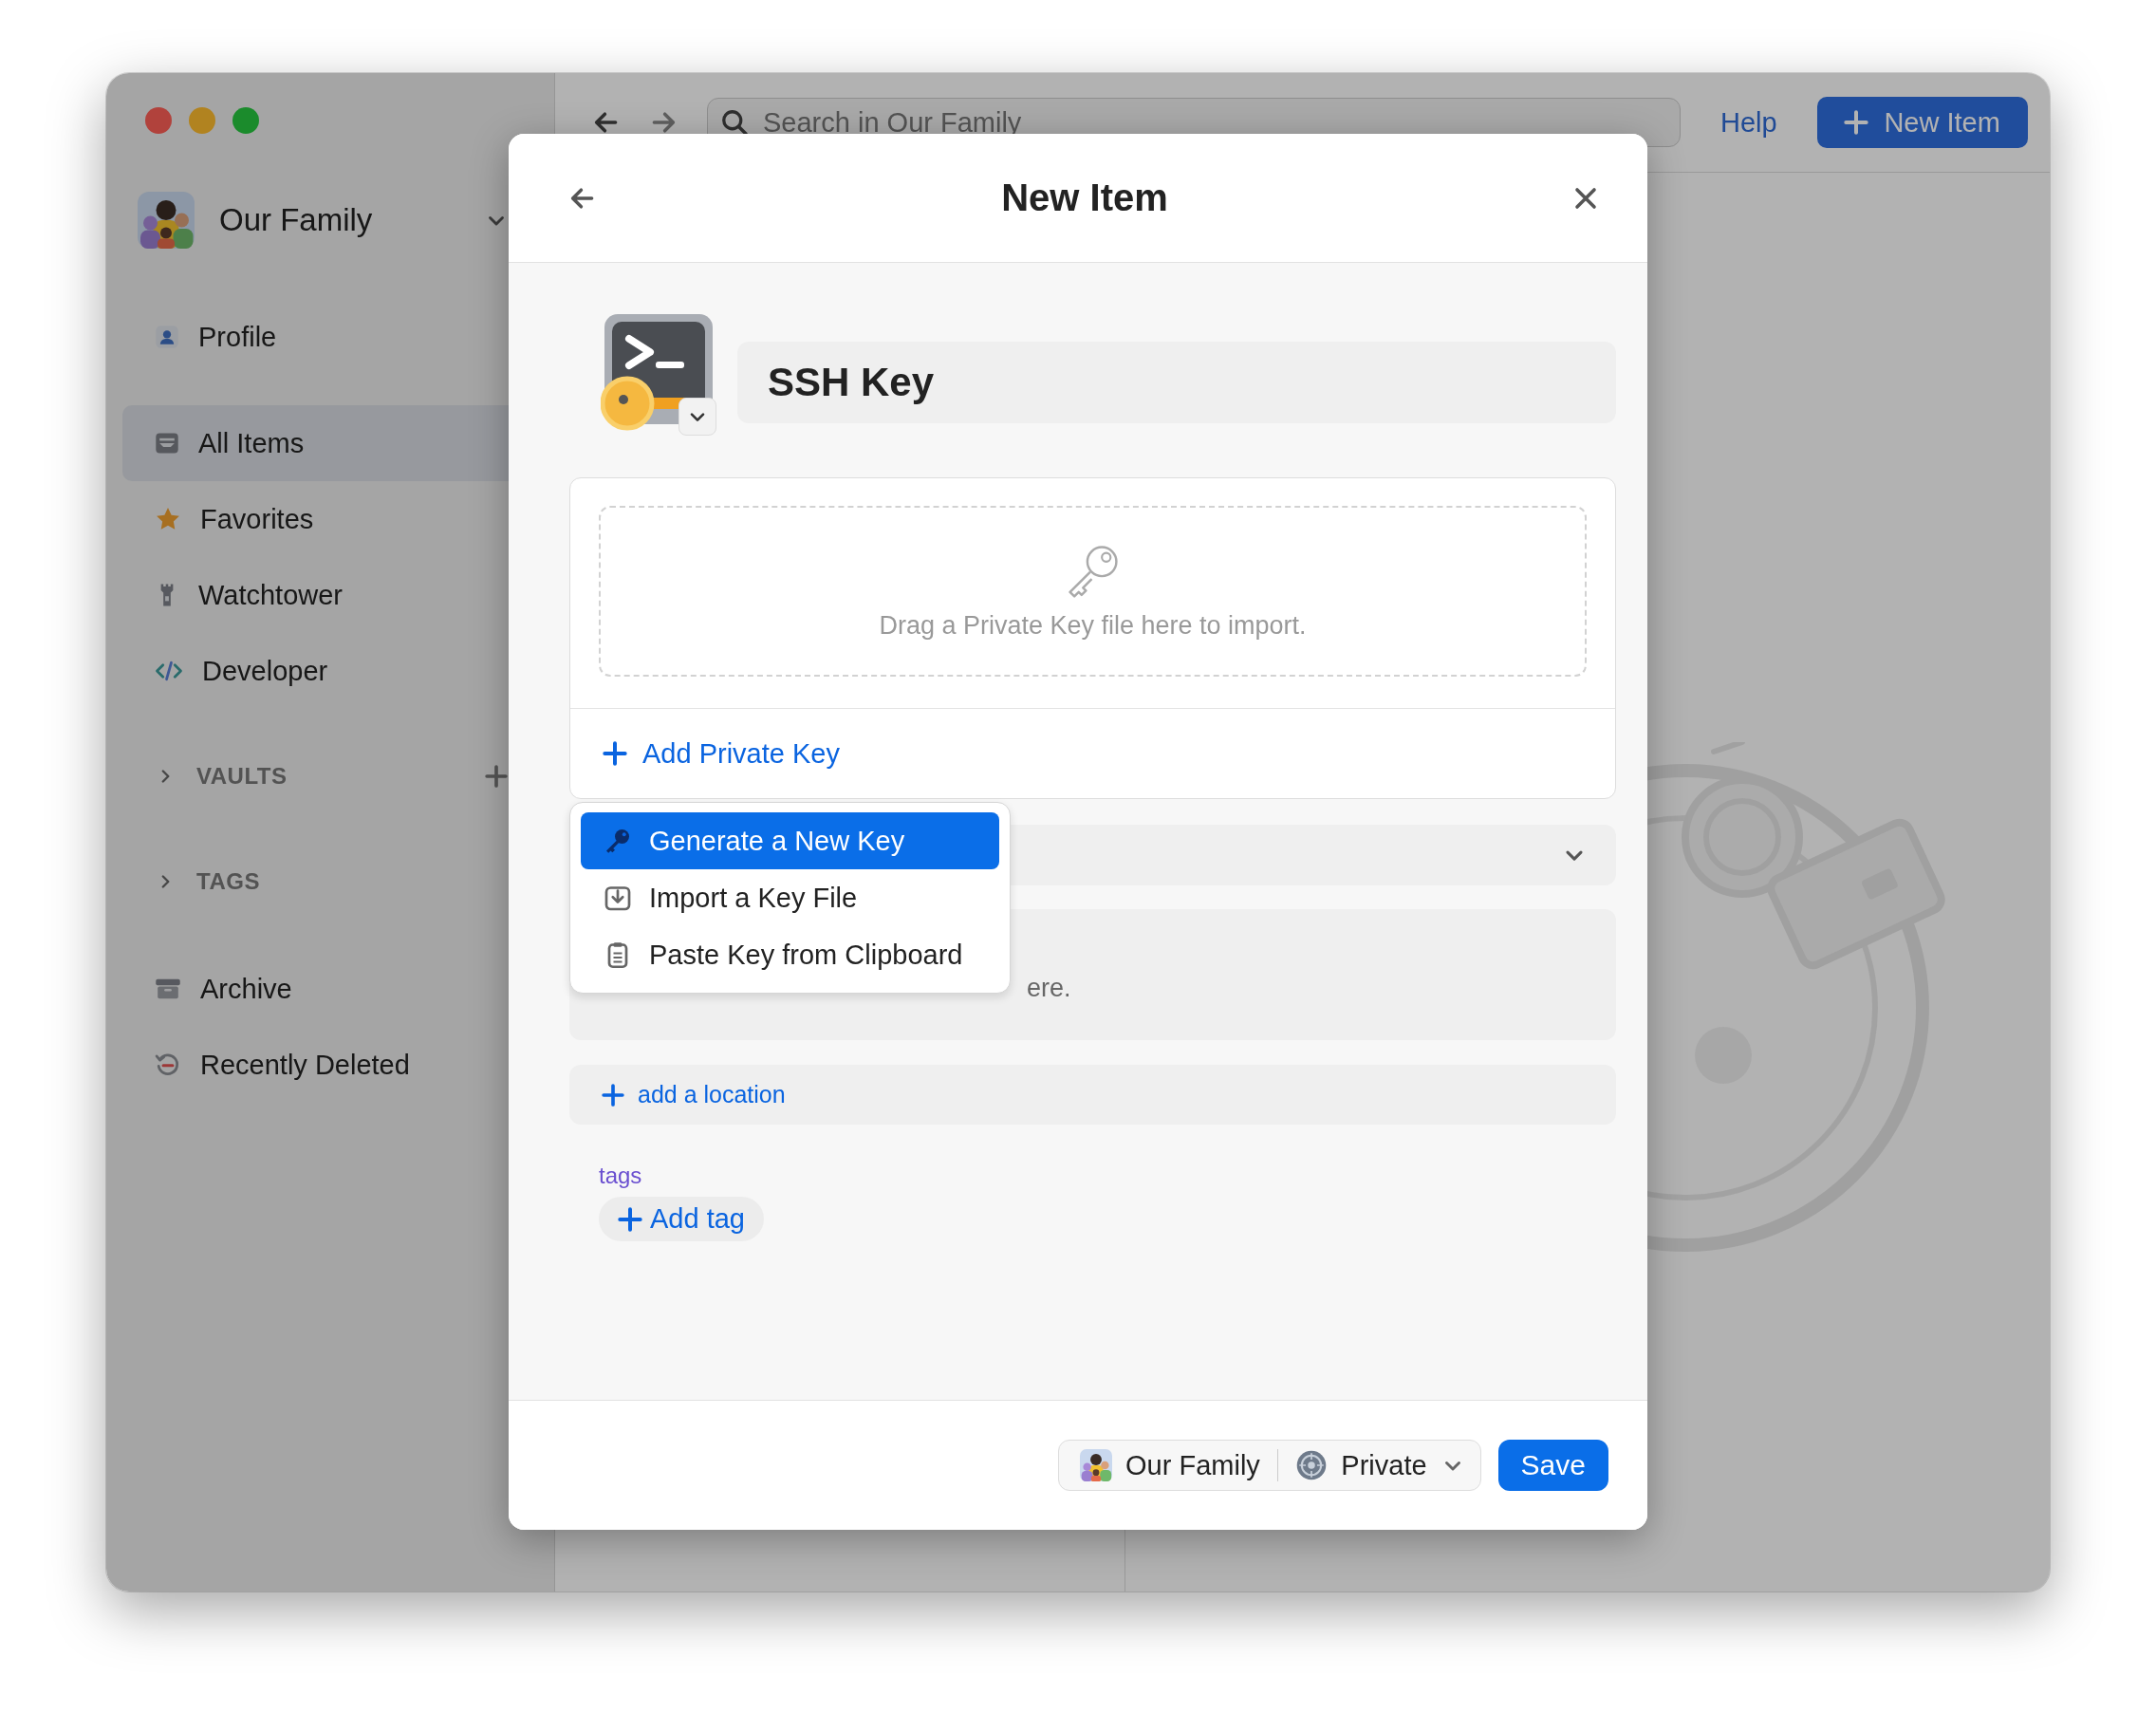 Image resolution: width=2156 pixels, height=1731 pixels. What do you see at coordinates (330, 595) in the screenshot?
I see `sidebar-item: Watchtower` at bounding box center [330, 595].